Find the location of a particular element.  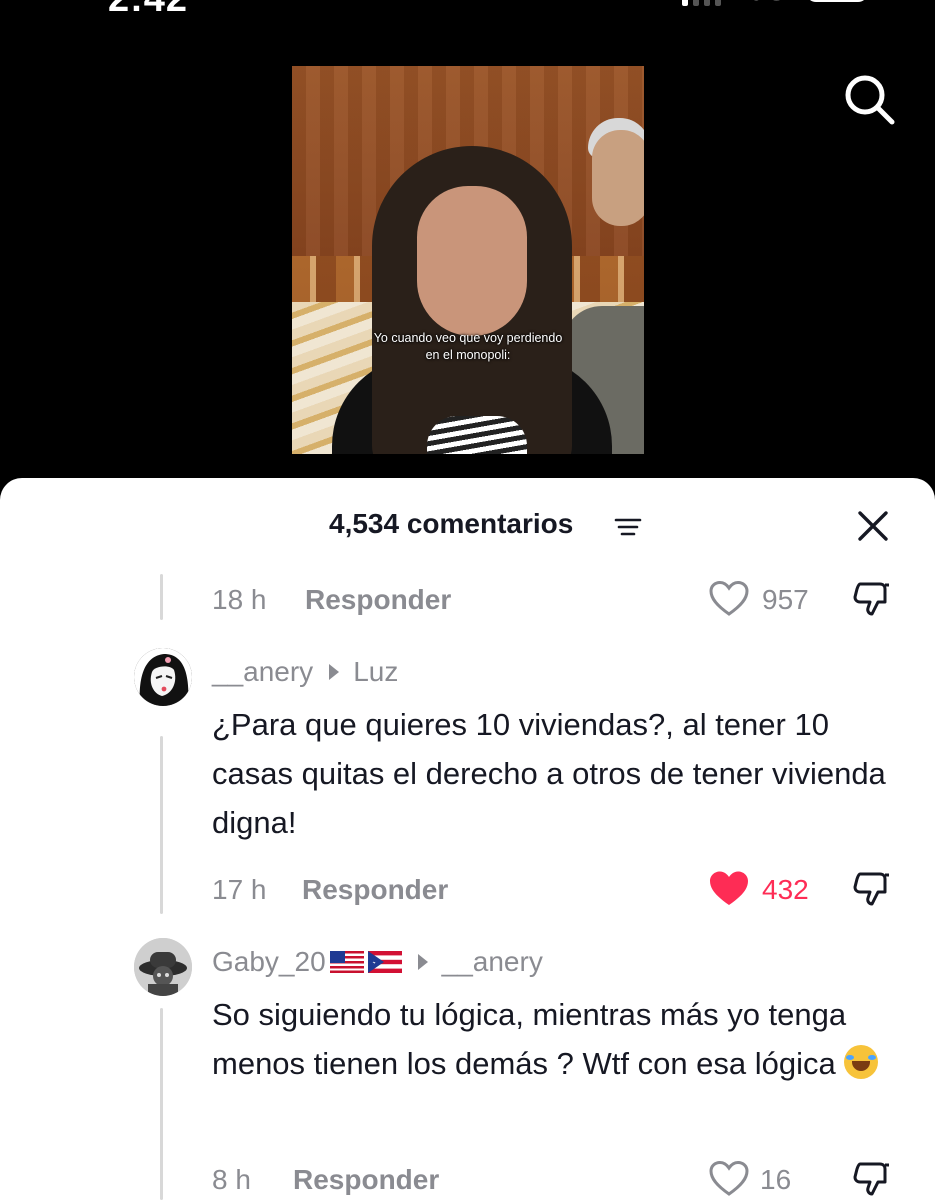

like-count: 957 is located at coordinates (785, 599).